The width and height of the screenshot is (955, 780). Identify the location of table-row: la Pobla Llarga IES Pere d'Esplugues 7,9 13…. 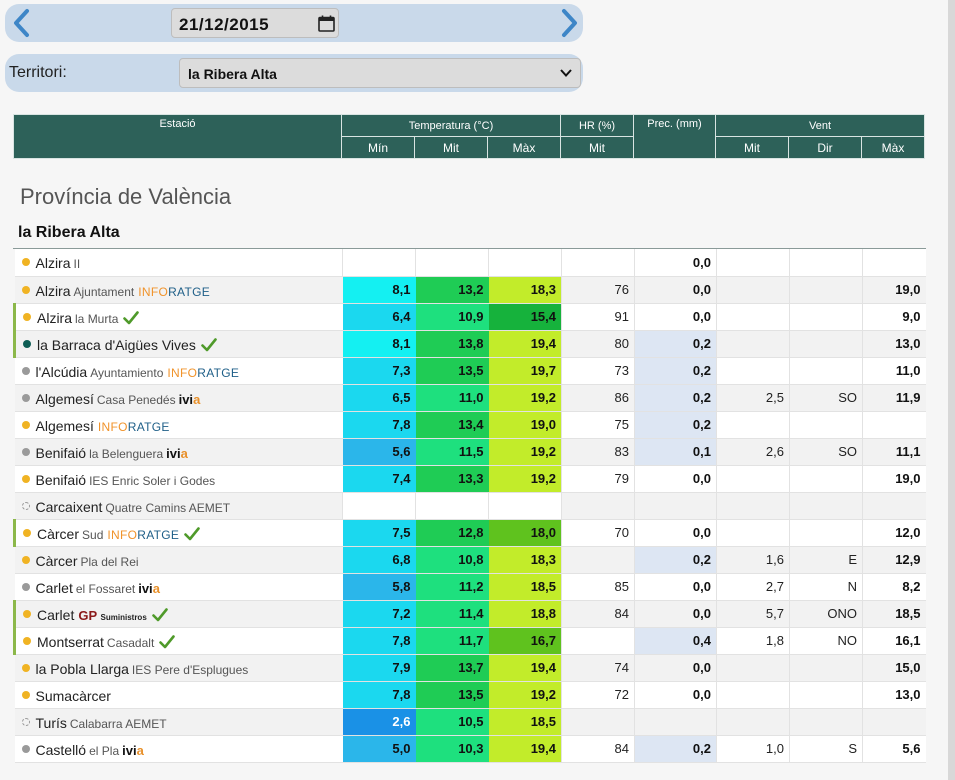
(470, 668).